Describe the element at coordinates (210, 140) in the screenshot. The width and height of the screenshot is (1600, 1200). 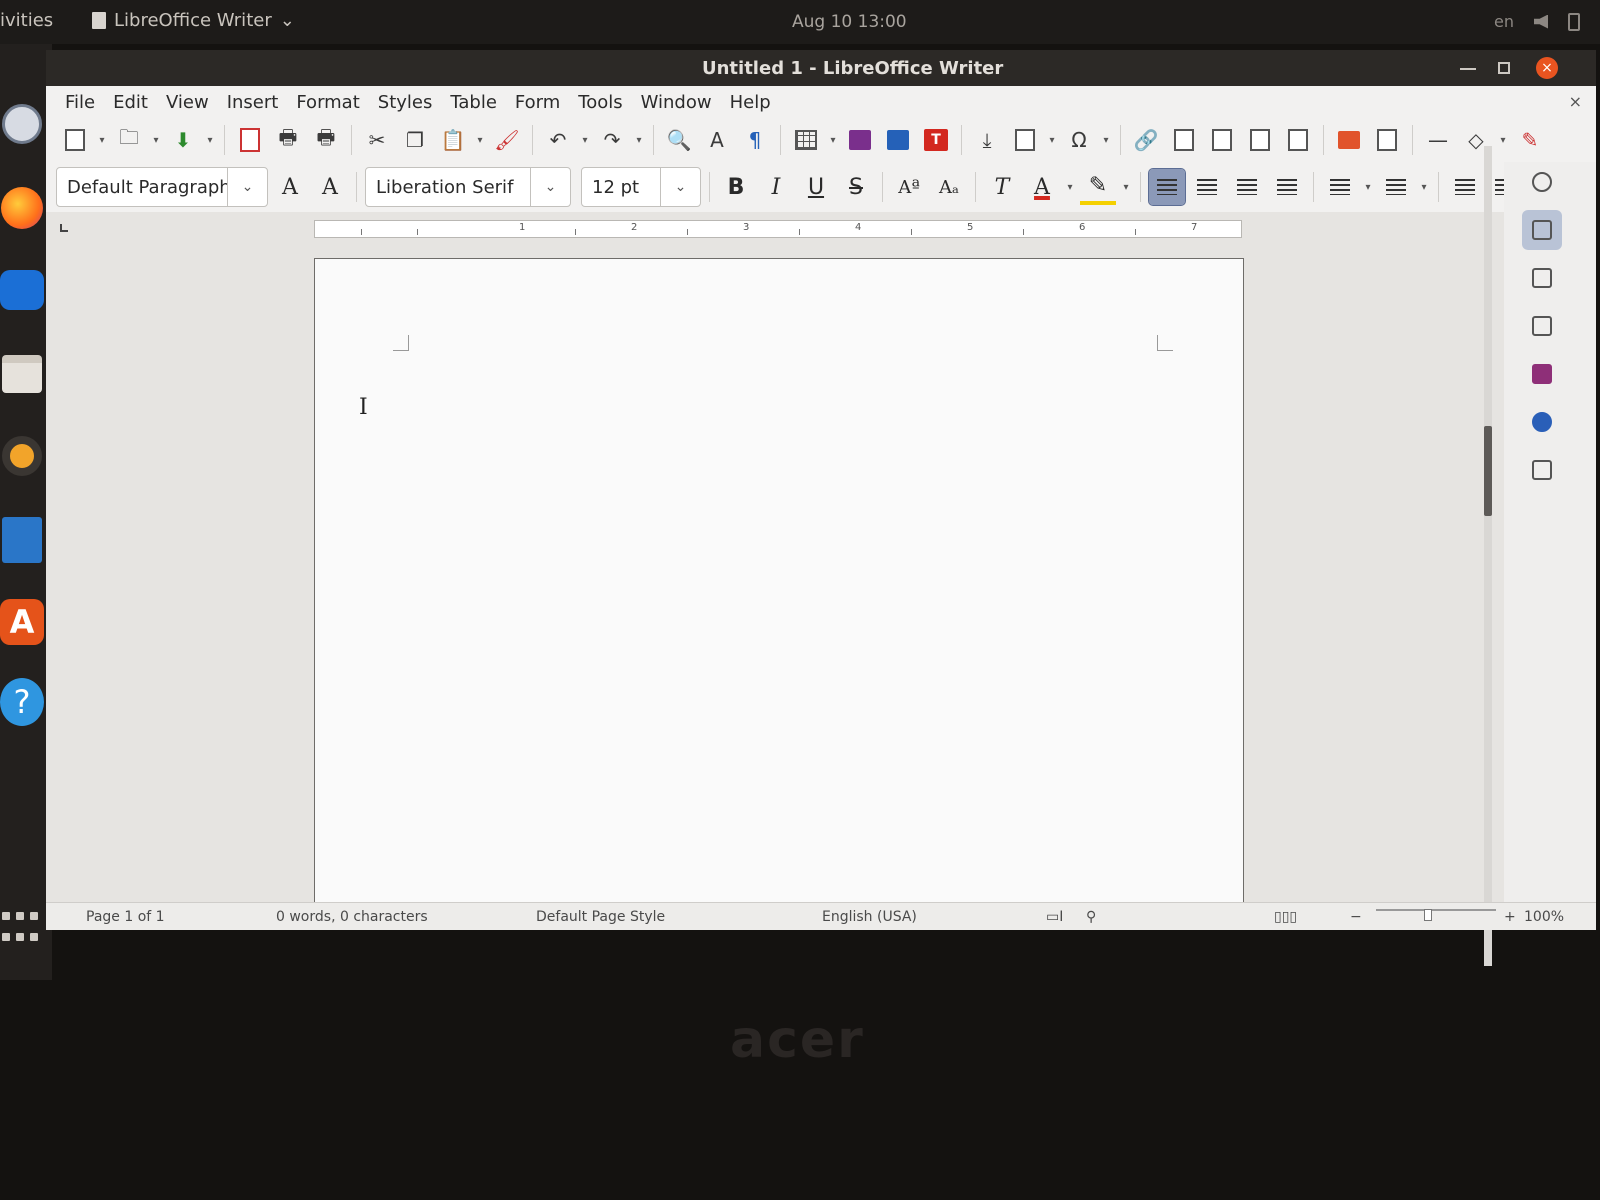
I see `save-dropdown: ▾` at that location.